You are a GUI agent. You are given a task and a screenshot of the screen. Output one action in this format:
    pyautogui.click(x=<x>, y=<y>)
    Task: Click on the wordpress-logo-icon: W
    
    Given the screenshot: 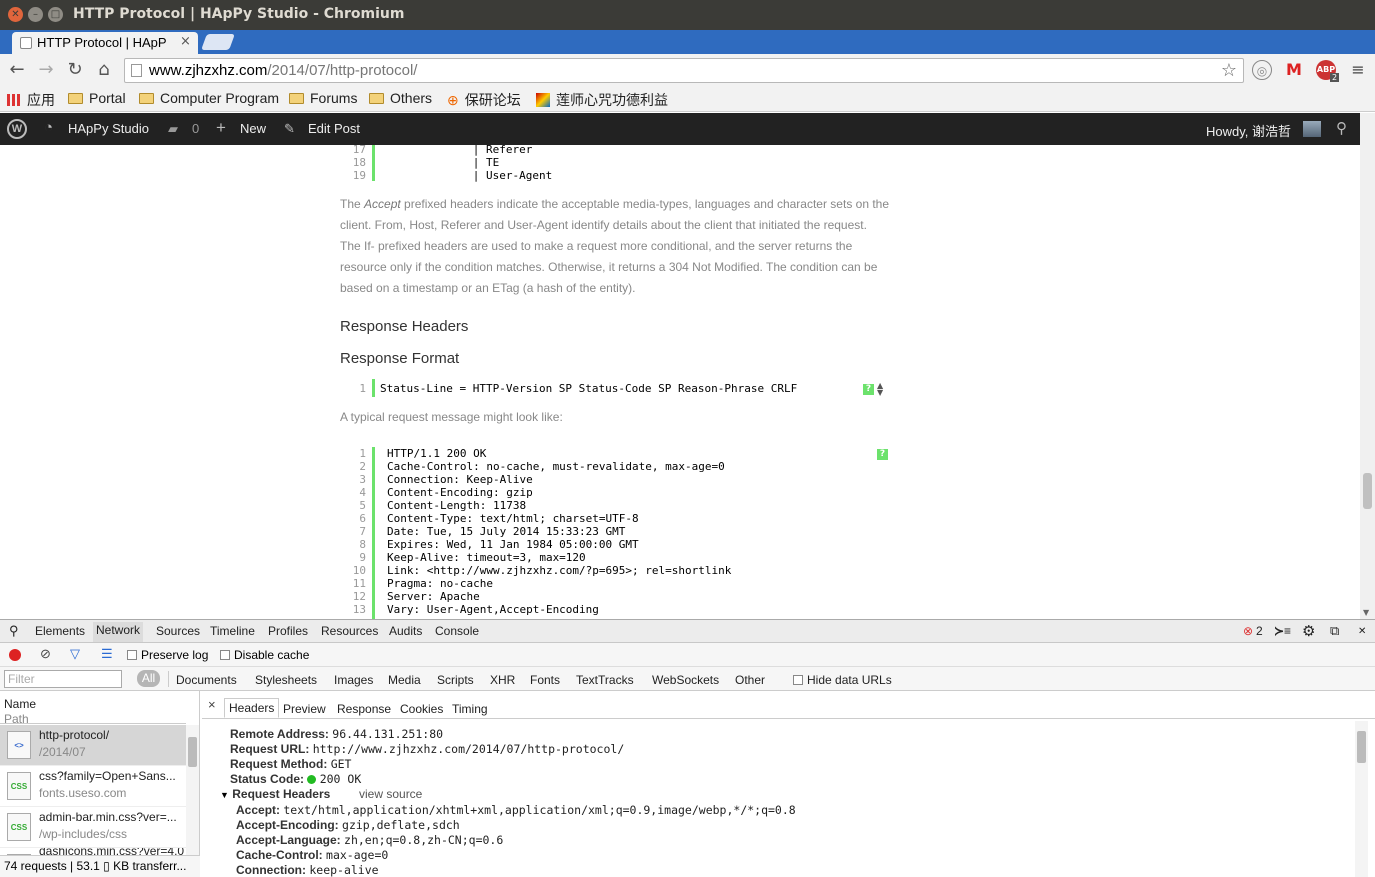 What is the action you would take?
    pyautogui.click(x=17, y=129)
    